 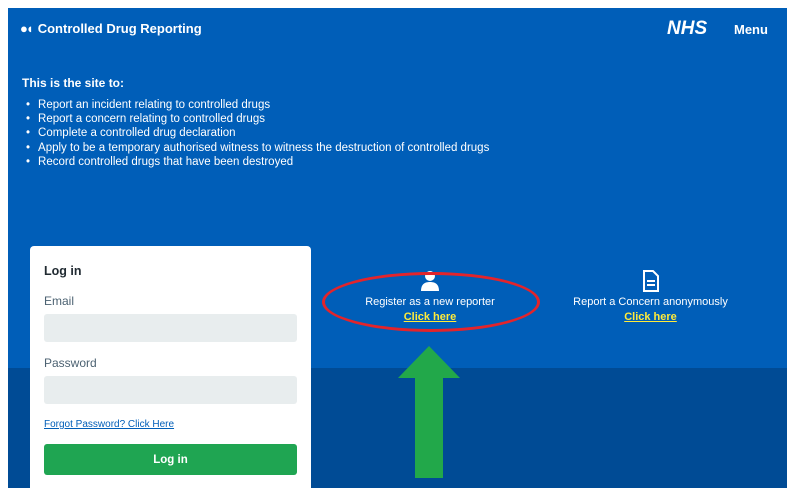 What do you see at coordinates (397, 28) in the screenshot?
I see `site-header: ●◖ Controlled Drug Reporting NHS Menu` at bounding box center [397, 28].